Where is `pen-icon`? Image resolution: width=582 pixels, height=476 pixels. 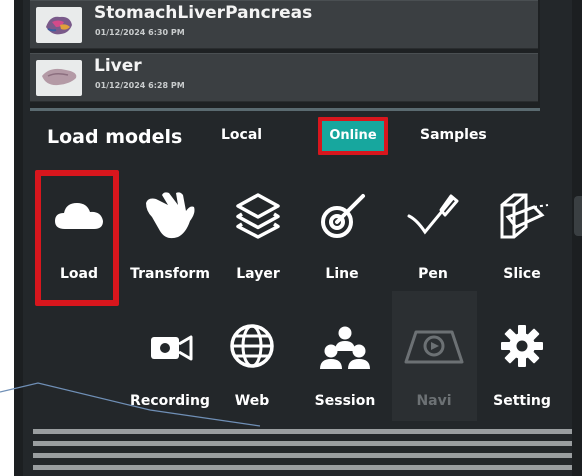
pen-icon is located at coordinates (433, 215).